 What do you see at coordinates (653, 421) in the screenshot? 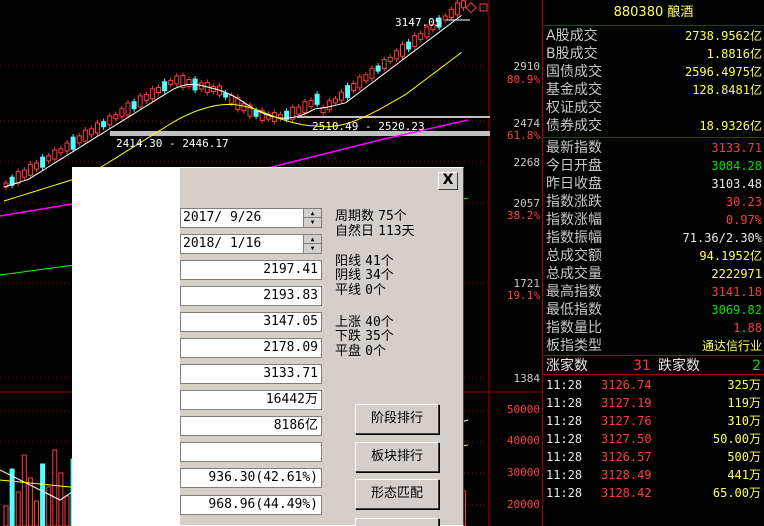
I see `tick-row: 11:28 3127.76 310万` at bounding box center [653, 421].